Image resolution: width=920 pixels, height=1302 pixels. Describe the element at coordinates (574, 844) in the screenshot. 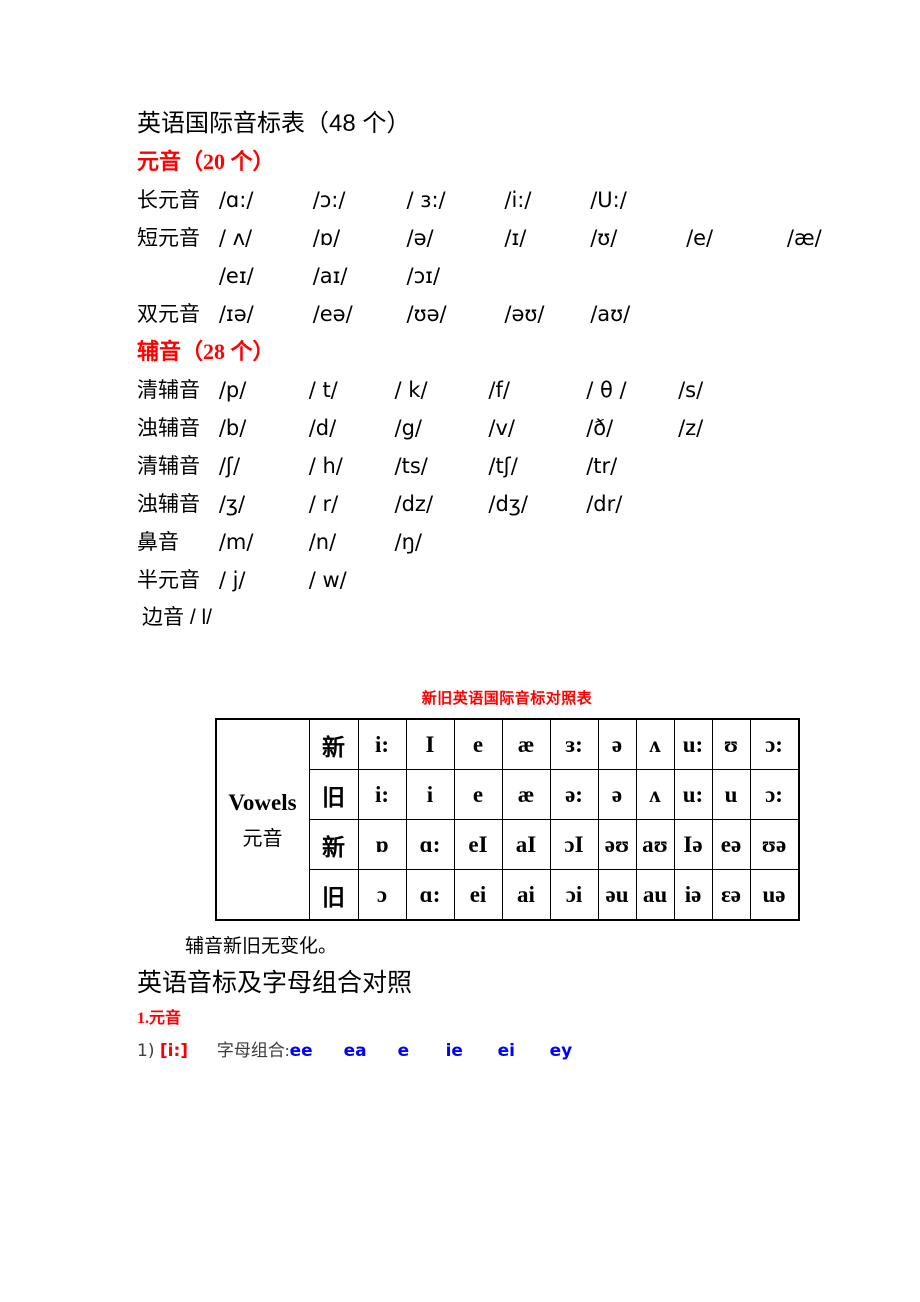

I see `table-cell: ɔI` at that location.